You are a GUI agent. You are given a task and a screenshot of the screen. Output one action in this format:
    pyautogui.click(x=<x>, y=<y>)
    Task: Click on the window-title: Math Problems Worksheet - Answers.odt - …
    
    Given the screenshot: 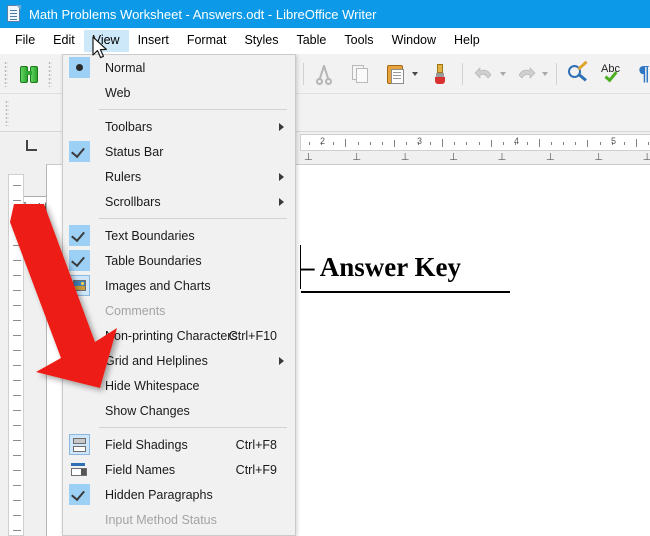 What is the action you would take?
    pyautogui.click(x=203, y=14)
    